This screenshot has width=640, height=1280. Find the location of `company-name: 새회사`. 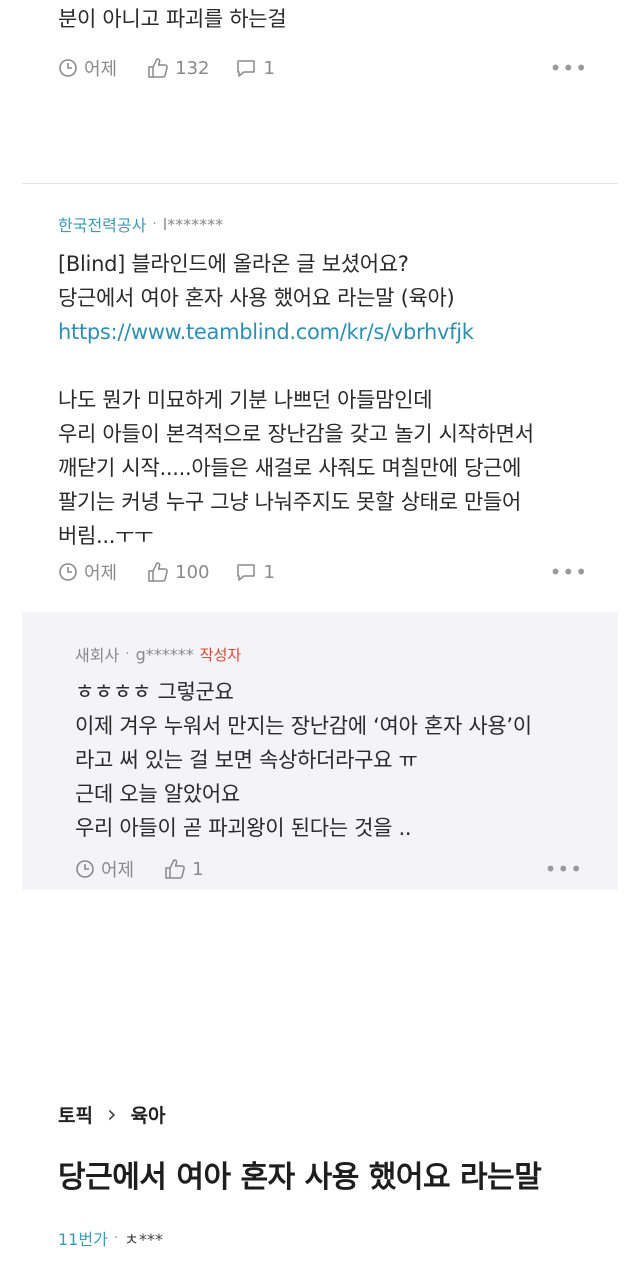

company-name: 새회사 is located at coordinates (97, 654).